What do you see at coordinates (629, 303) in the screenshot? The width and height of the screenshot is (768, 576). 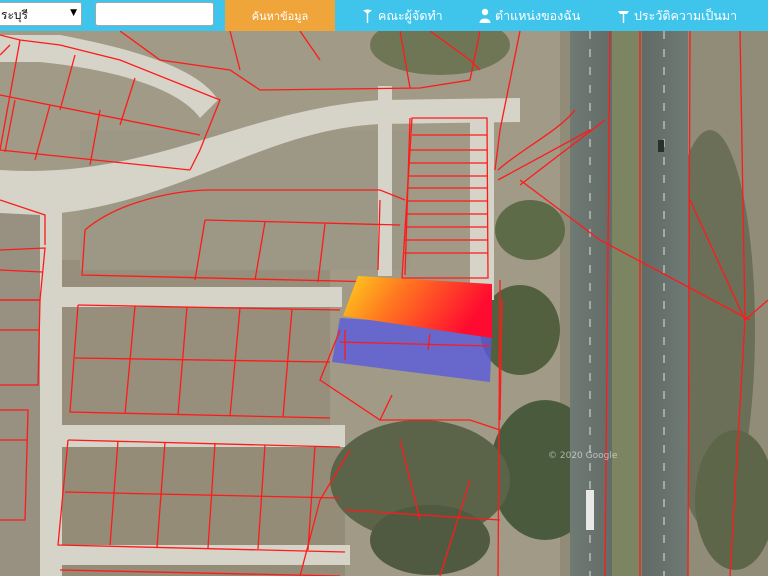 I see `highway` at bounding box center [629, 303].